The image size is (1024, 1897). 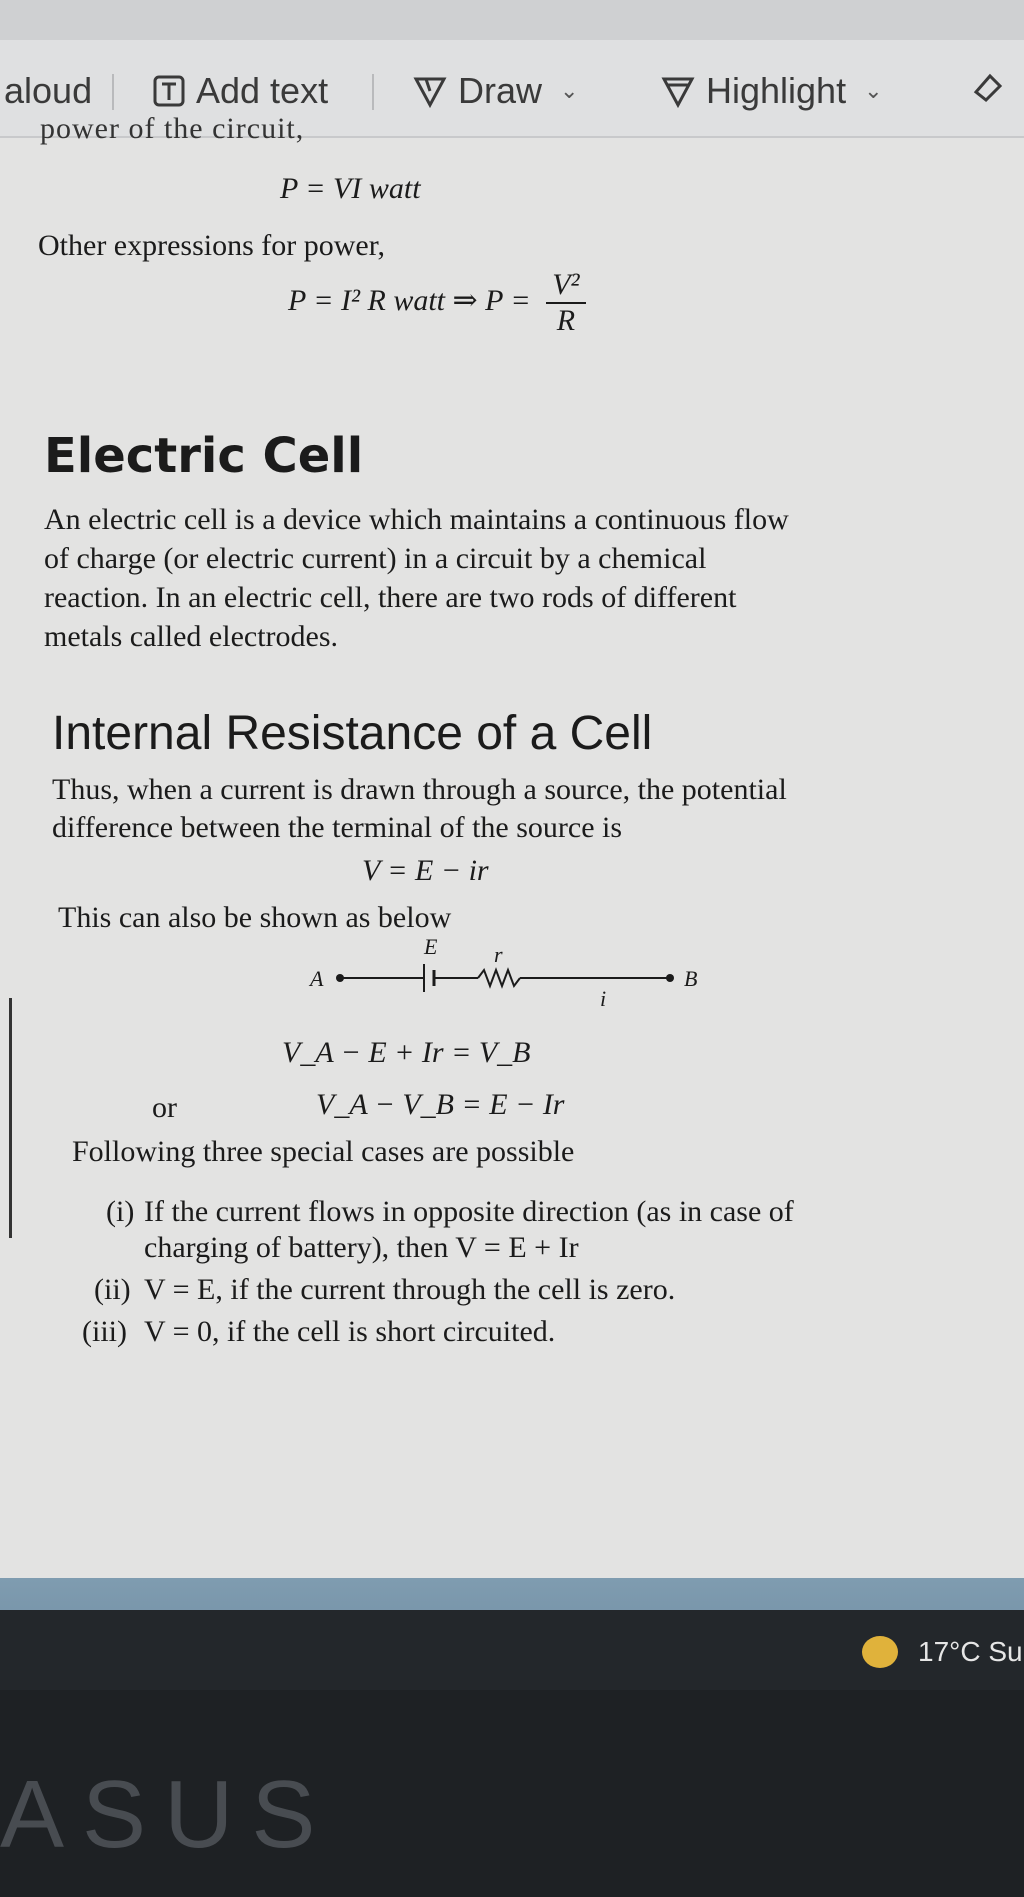 I want to click on internal-r-label: r, so click(x=498, y=954).